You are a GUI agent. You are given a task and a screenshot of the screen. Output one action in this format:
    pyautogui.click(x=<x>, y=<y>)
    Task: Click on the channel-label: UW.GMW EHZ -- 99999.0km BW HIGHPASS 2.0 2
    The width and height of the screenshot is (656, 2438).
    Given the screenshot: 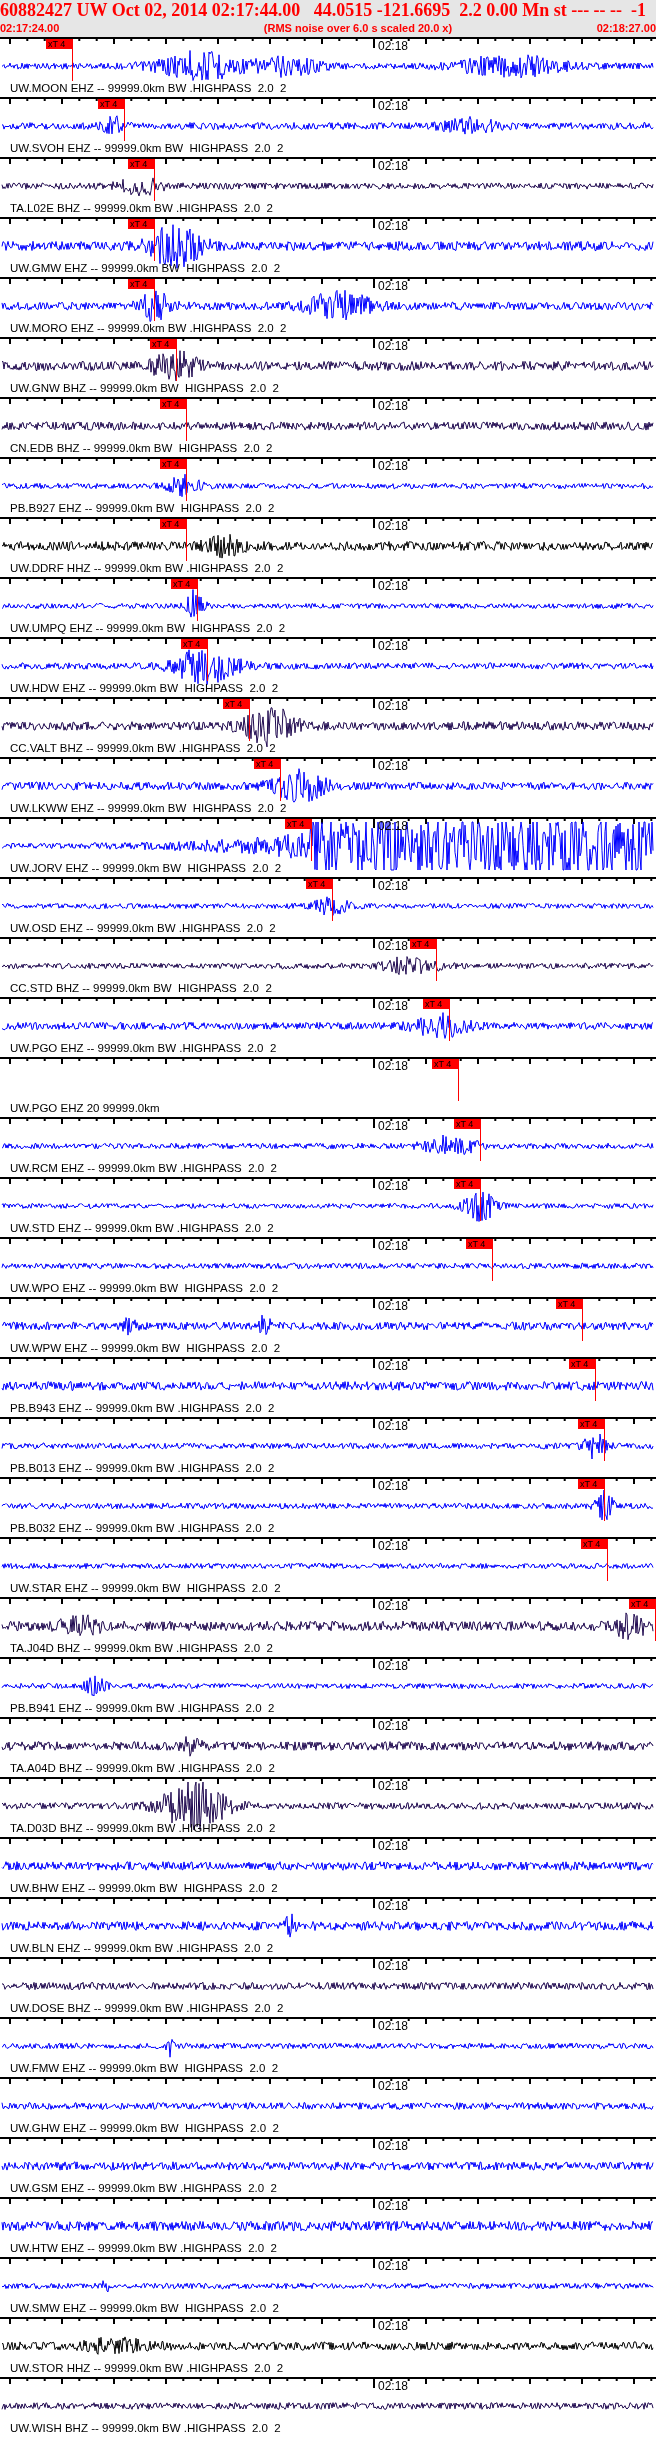 What is the action you would take?
    pyautogui.click(x=145, y=268)
    